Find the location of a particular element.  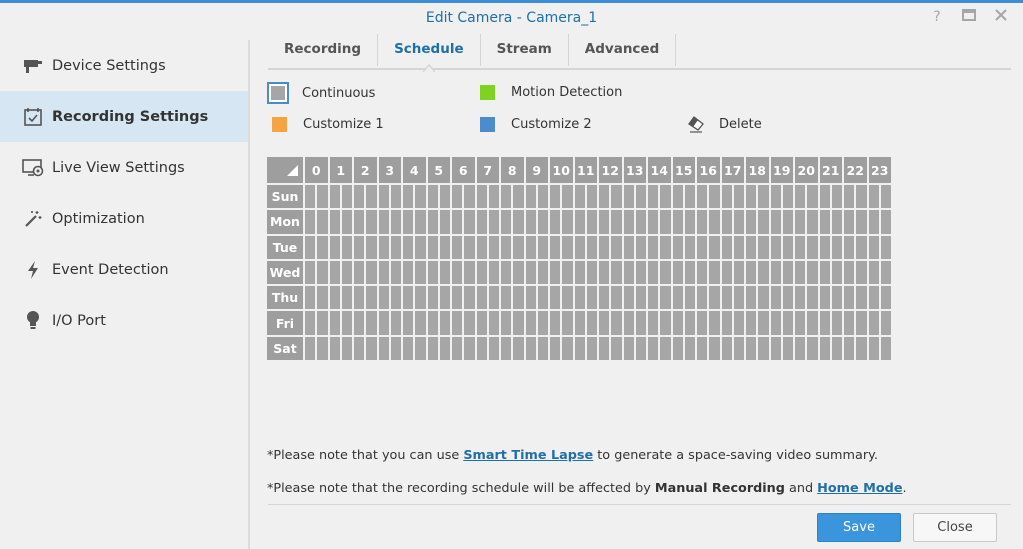

hour-header: 22 is located at coordinates (855, 170).